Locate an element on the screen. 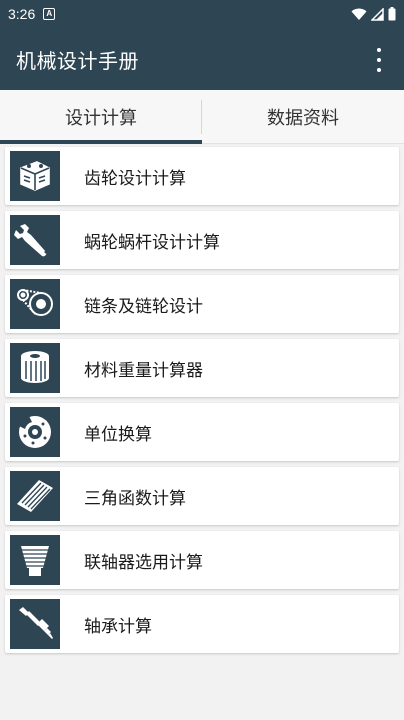 The height and width of the screenshot is (720, 404). wrench-icon is located at coordinates (35, 240).